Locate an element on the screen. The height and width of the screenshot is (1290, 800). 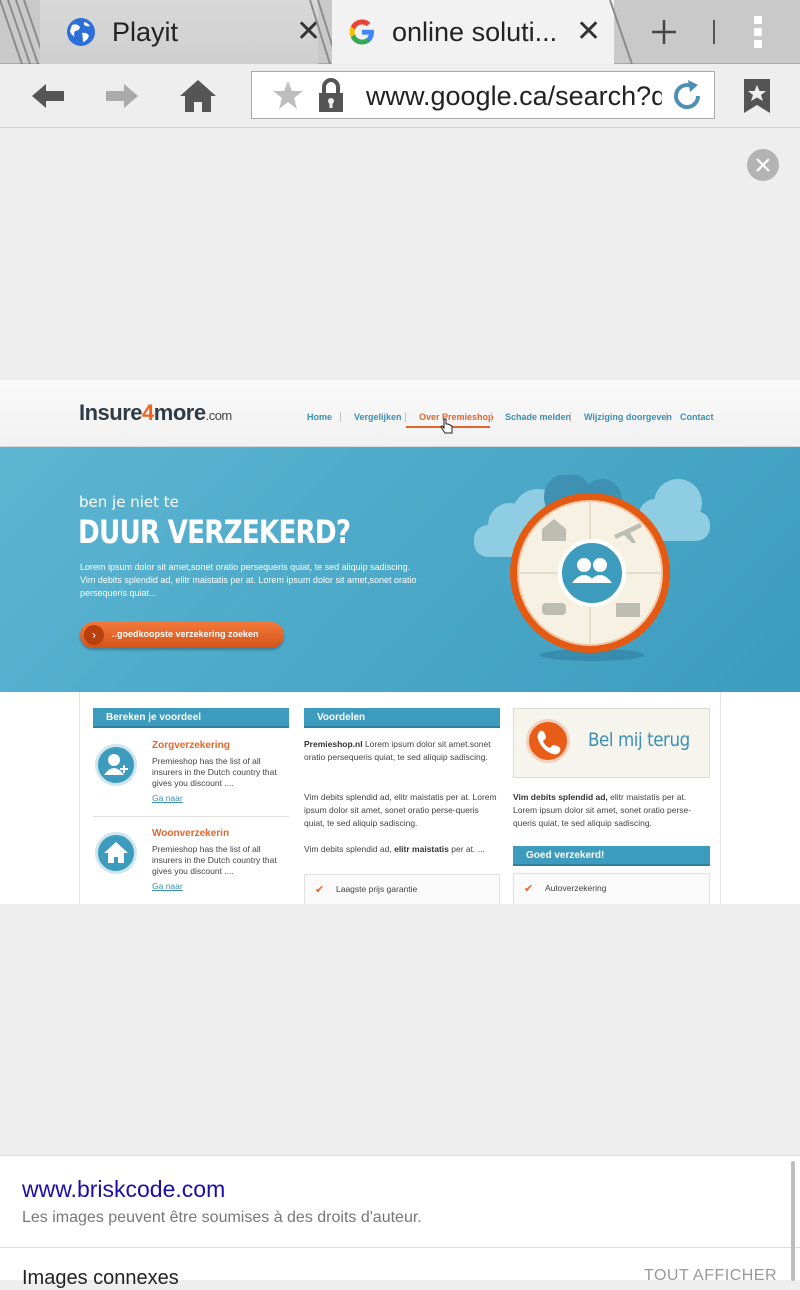
cta-label: ..goedkoopste verzekering zoeken is located at coordinates (185, 634).